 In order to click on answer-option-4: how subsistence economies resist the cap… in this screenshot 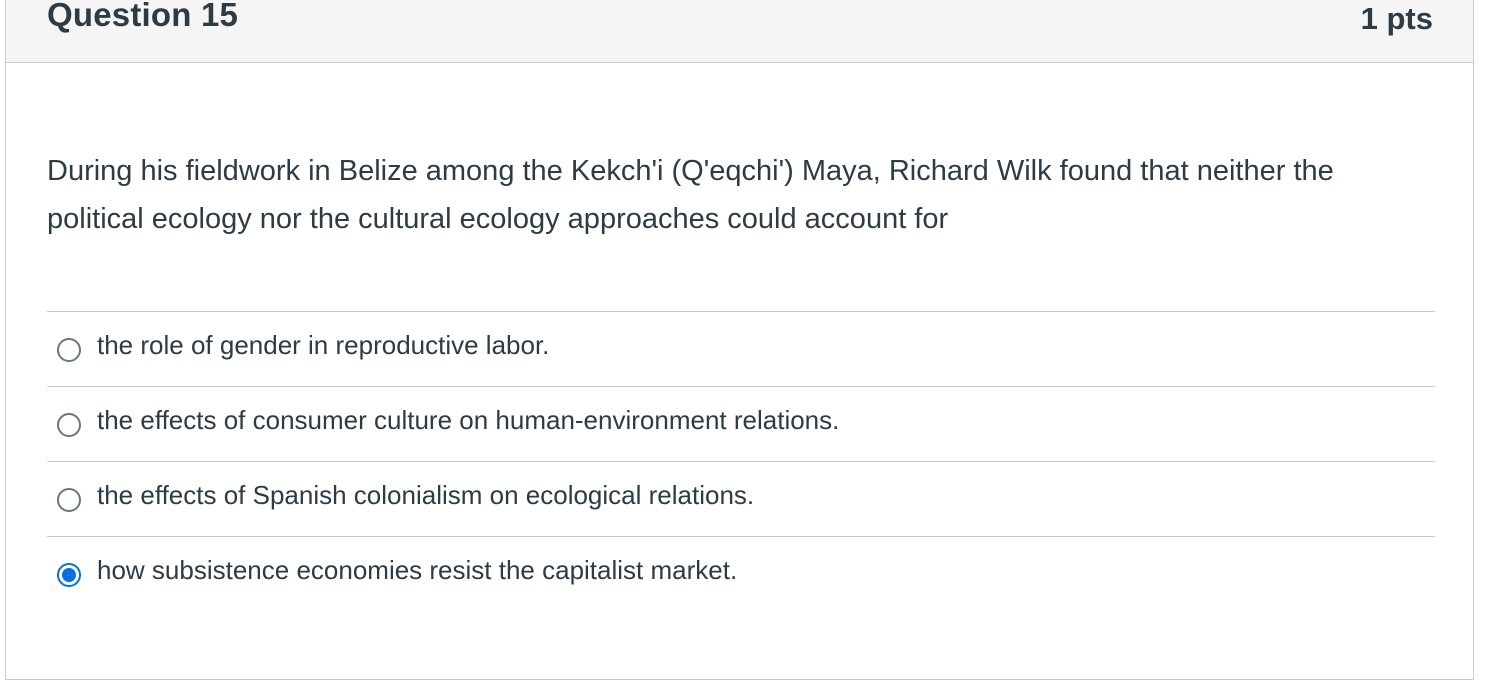, I will do `click(741, 573)`.